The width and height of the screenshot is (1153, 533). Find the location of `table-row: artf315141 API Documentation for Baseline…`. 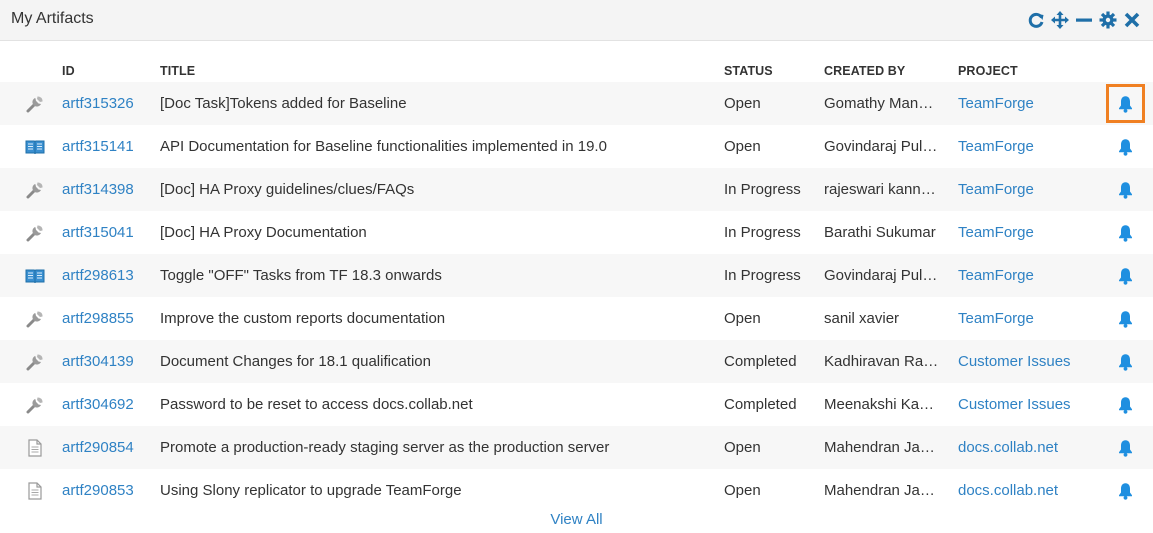

table-row: artf315141 API Documentation for Baseline… is located at coordinates (576, 146).